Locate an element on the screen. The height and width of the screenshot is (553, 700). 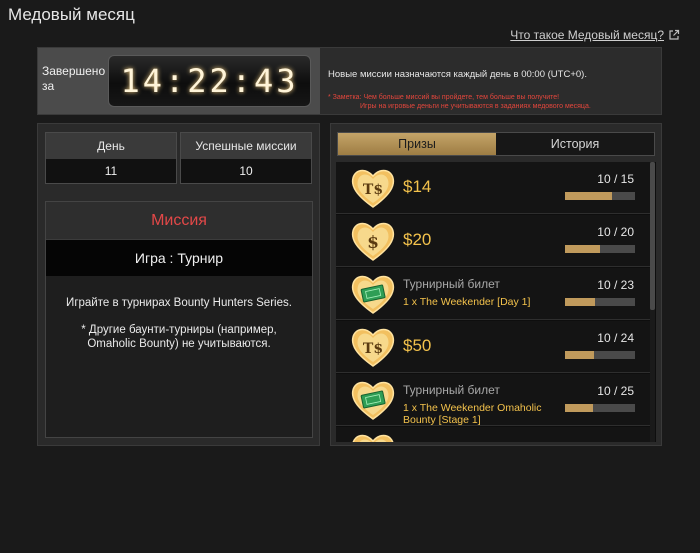
progress-text: 10 / 15 is located at coordinates (615, 179).